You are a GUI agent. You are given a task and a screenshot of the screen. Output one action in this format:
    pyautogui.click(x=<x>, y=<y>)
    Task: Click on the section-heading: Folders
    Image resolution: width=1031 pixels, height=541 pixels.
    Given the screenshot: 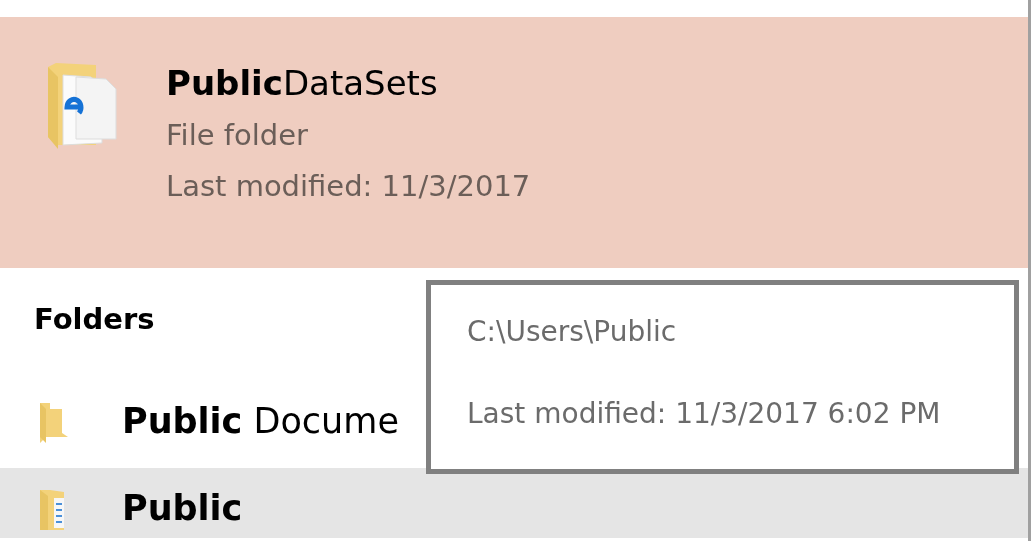 What is the action you would take?
    pyautogui.click(x=94, y=319)
    